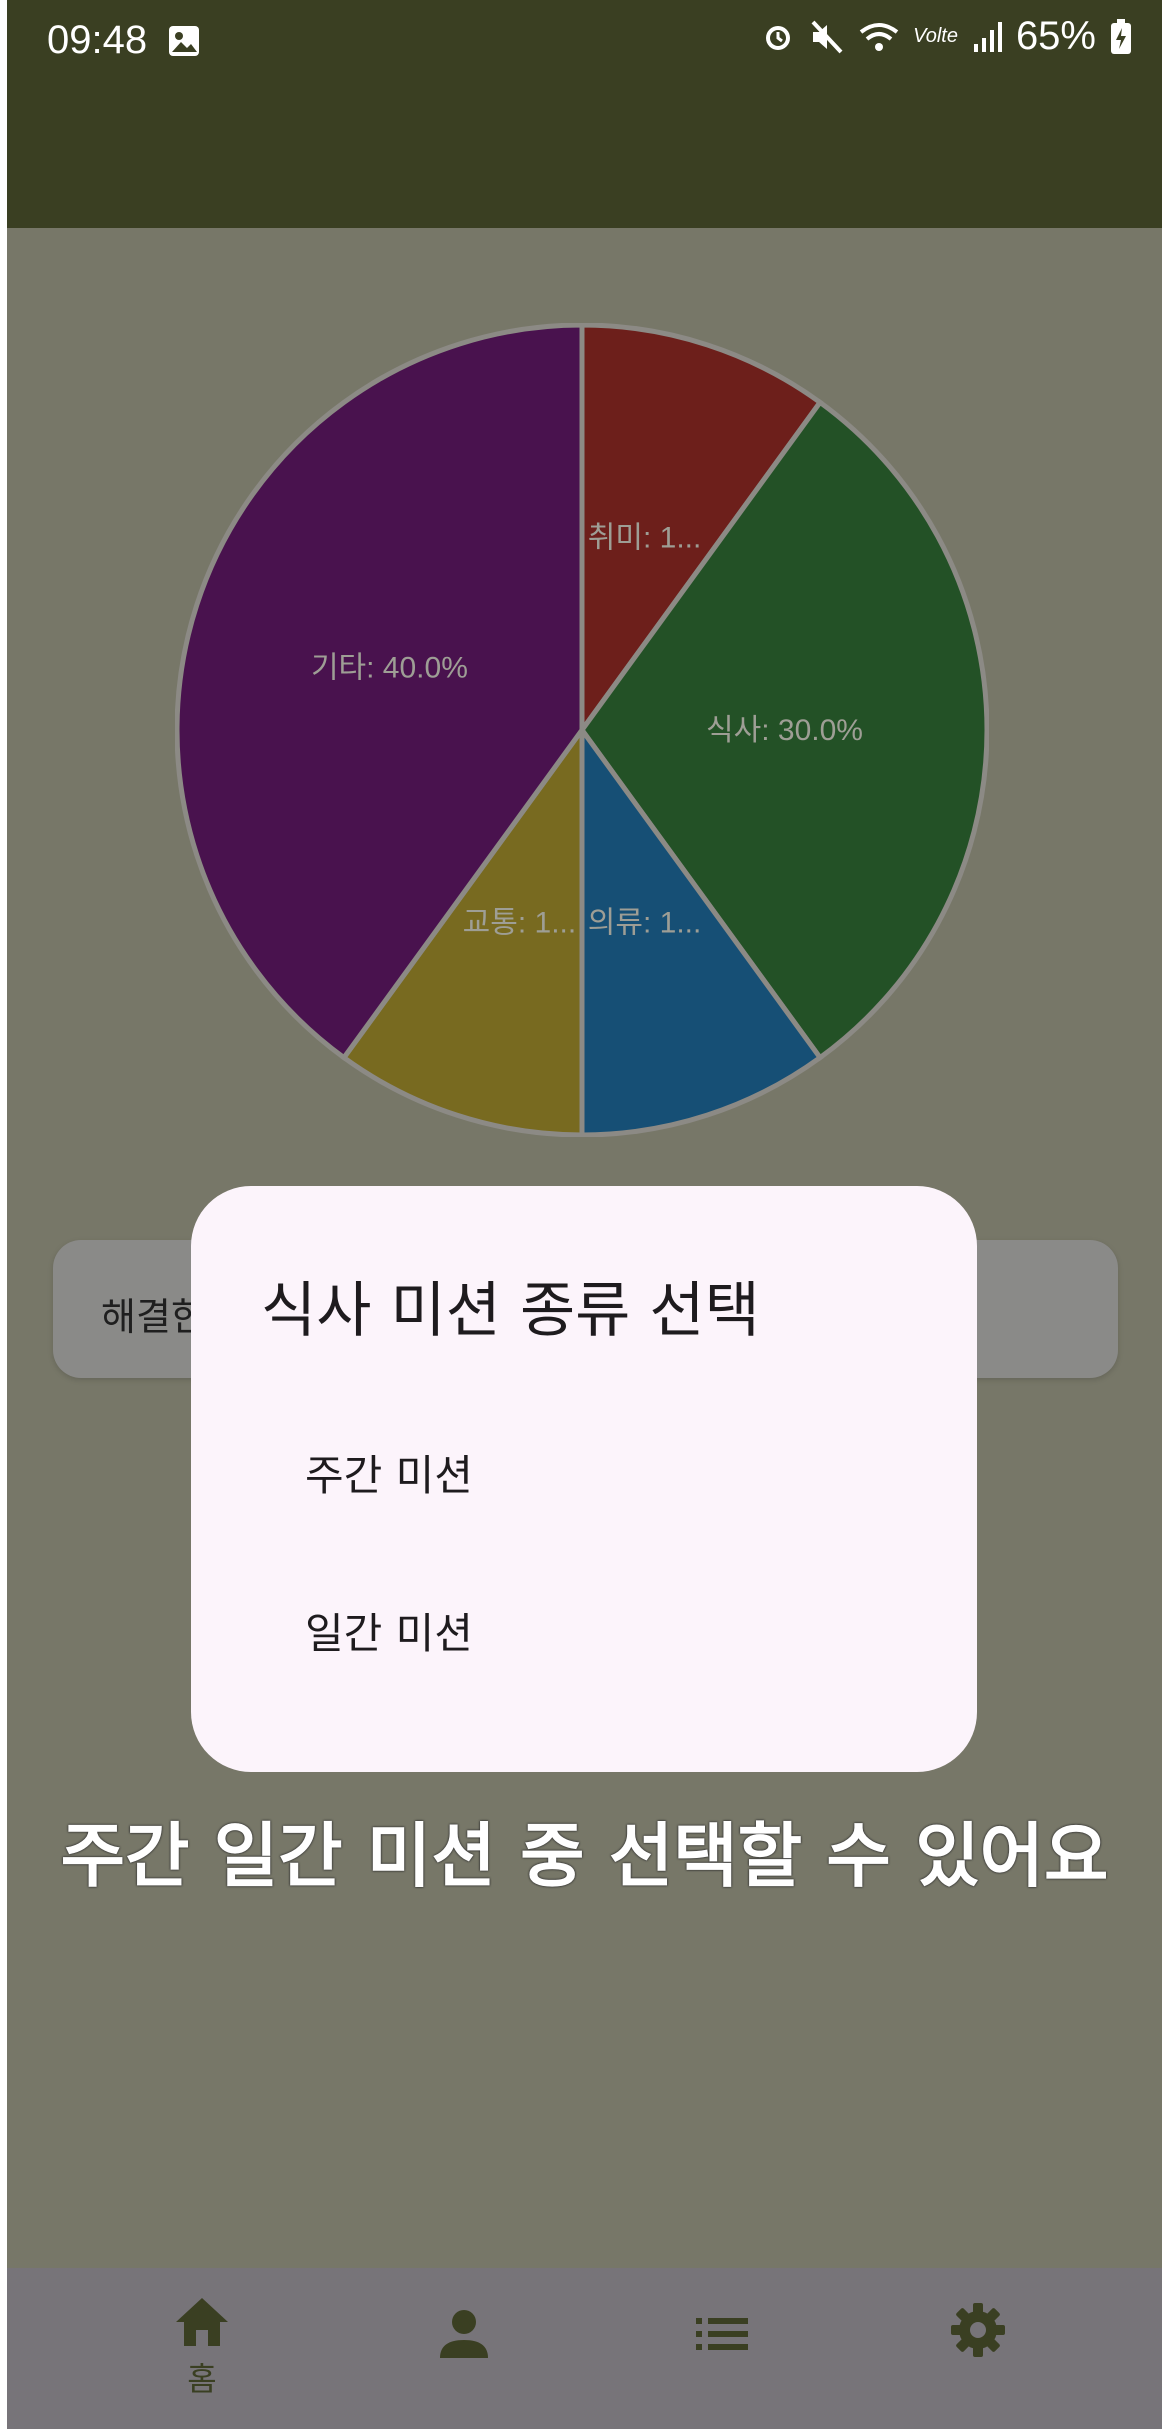 This screenshot has height=2429, width=1164. I want to click on bottom-navigation: 홈, so click(584, 2348).